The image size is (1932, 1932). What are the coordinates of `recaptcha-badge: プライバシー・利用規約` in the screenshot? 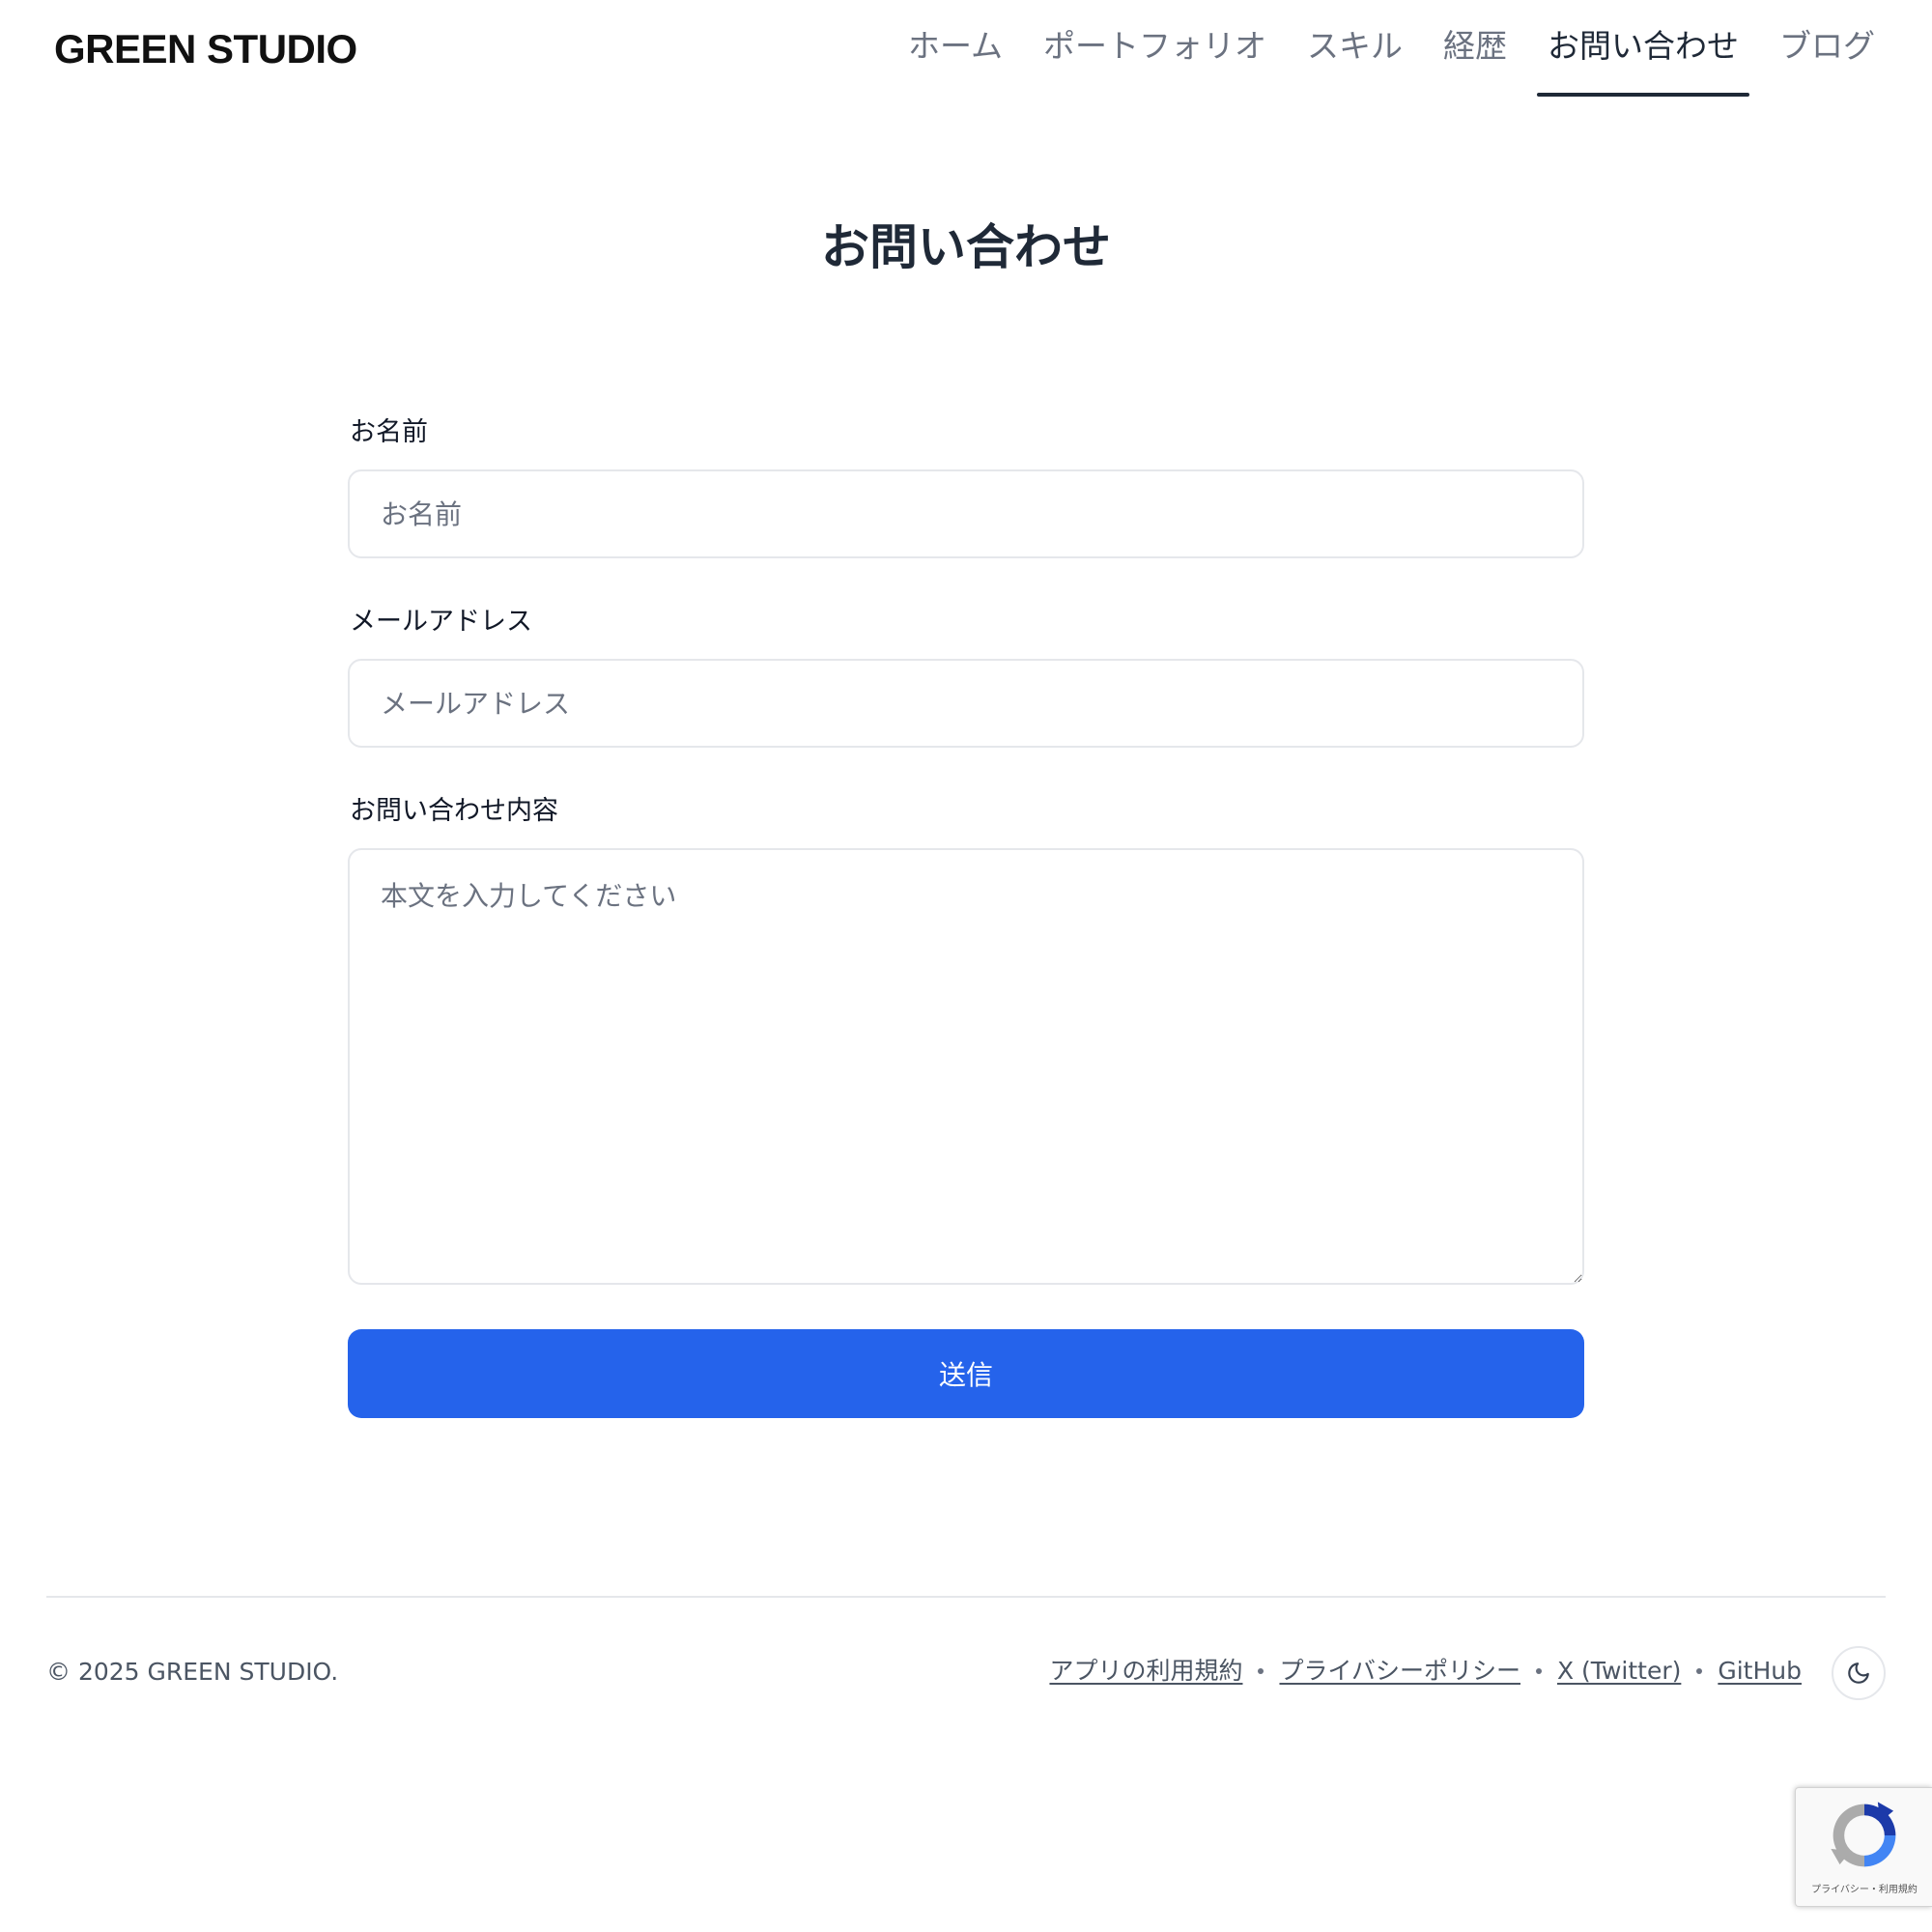 It's located at (1863, 1847).